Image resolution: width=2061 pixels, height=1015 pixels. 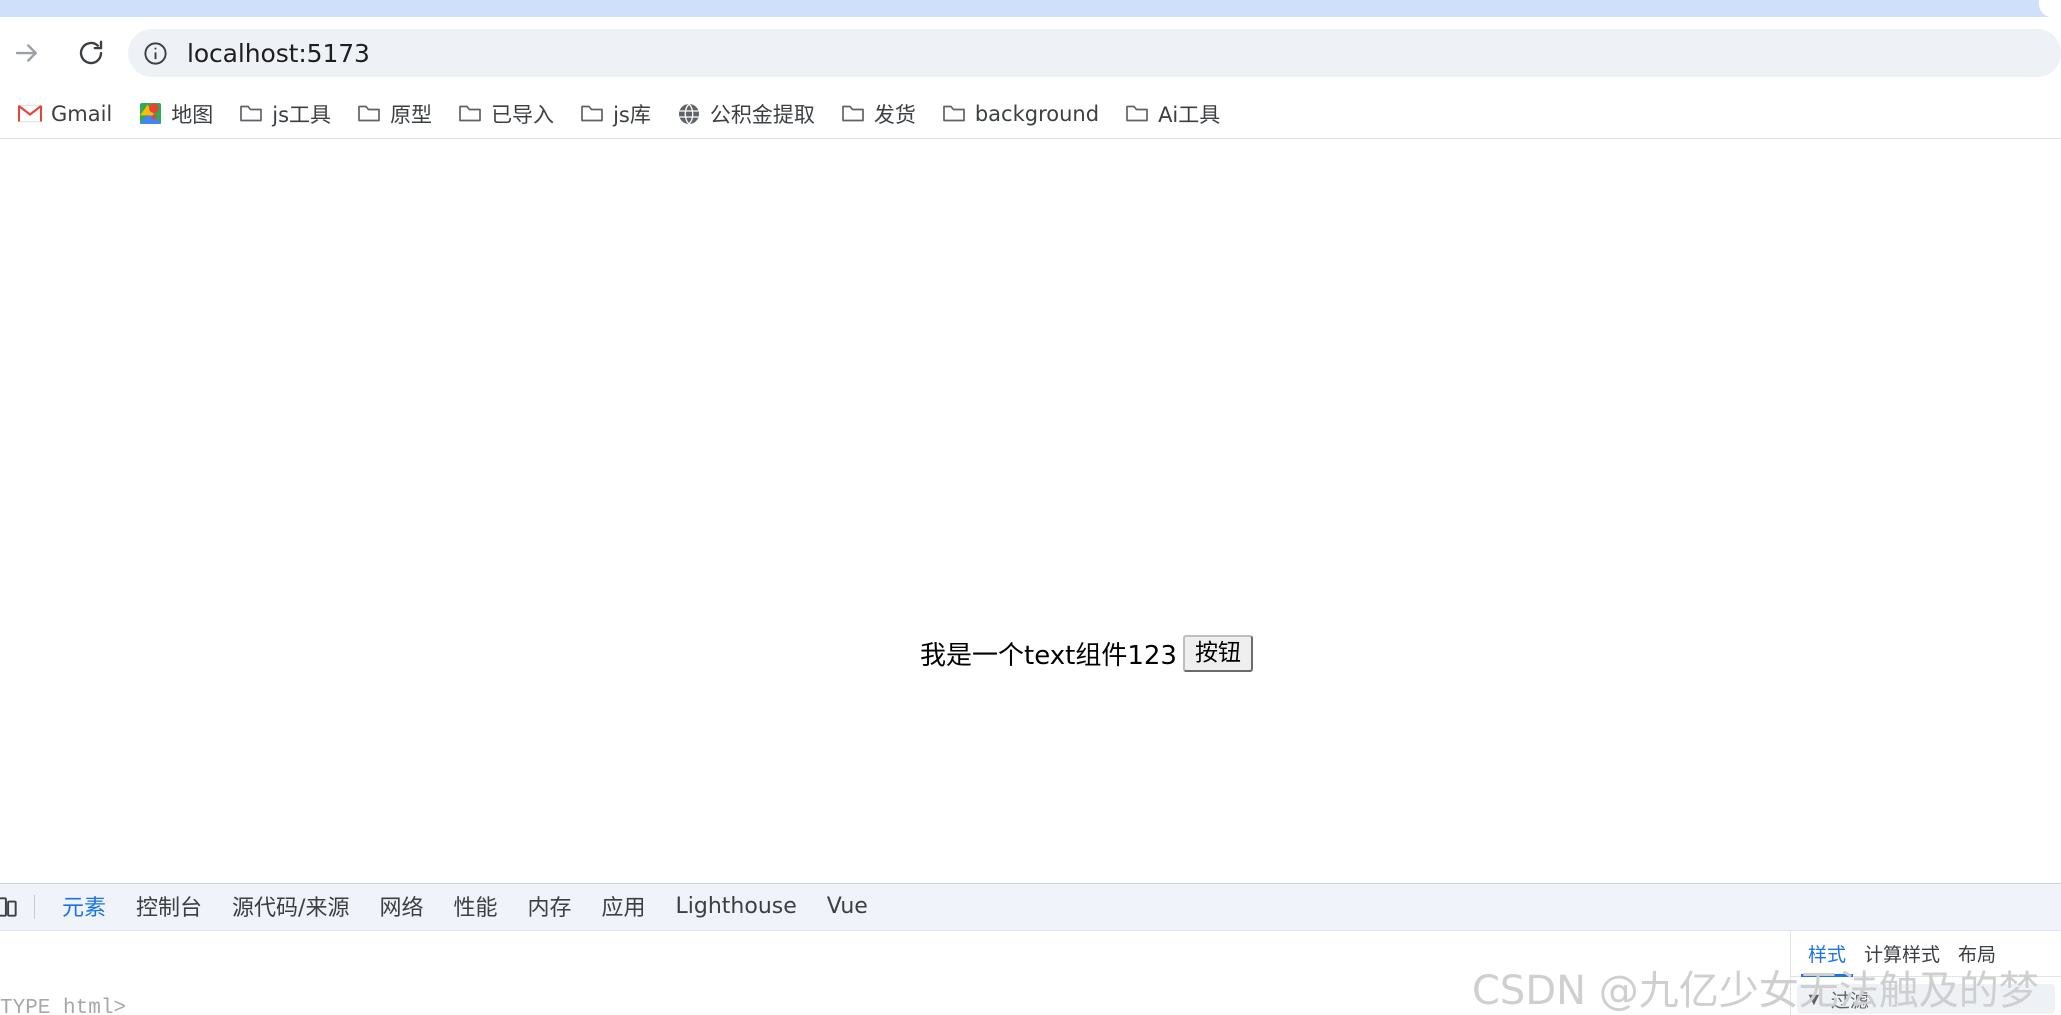 I want to click on bookmark-label: 已导入, so click(x=523, y=114).